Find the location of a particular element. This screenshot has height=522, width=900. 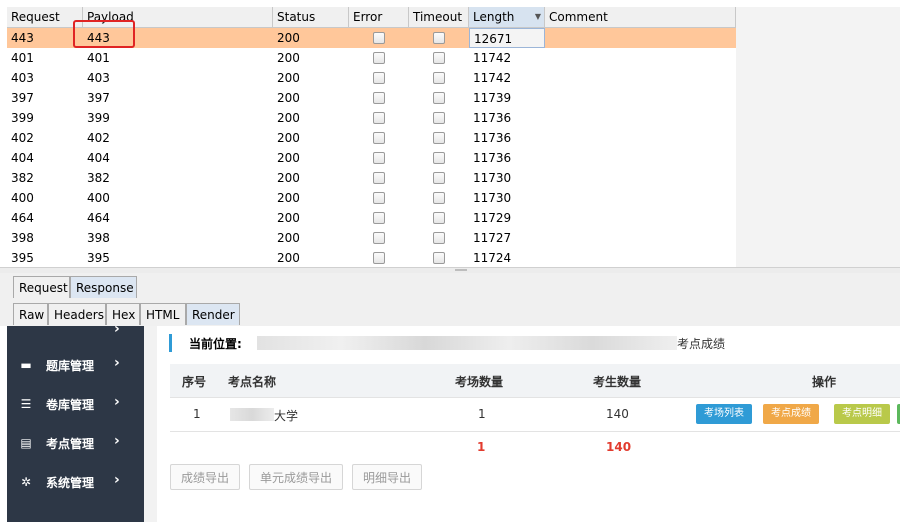

tab-html: HTML is located at coordinates (163, 314).